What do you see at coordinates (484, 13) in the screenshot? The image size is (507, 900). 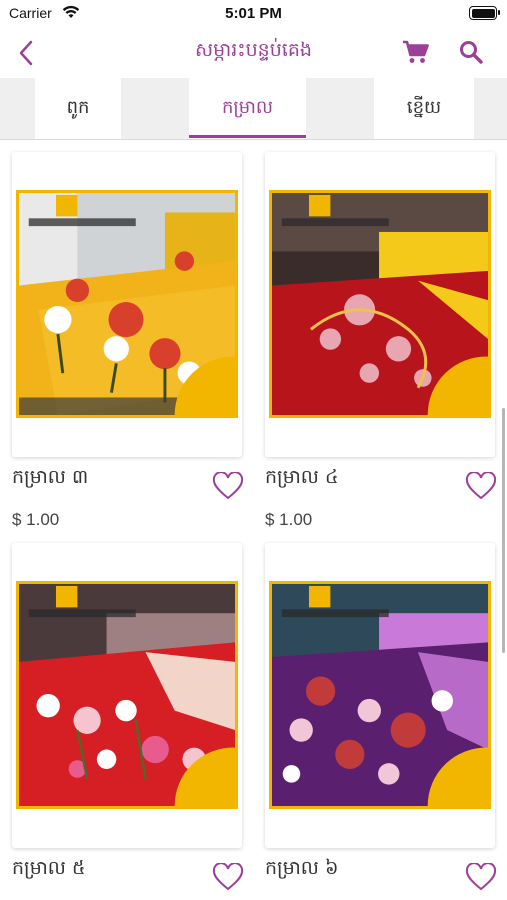 I see `battery-icon` at bounding box center [484, 13].